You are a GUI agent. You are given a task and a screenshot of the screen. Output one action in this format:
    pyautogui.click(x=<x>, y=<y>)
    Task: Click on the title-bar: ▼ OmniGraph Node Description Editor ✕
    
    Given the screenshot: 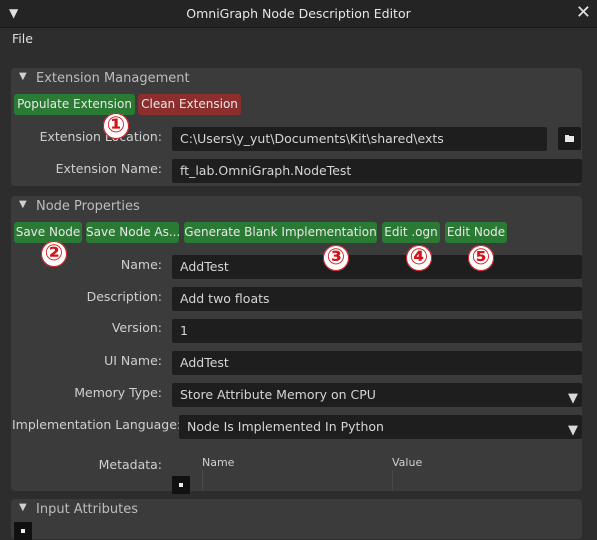 What is the action you would take?
    pyautogui.click(x=298, y=14)
    